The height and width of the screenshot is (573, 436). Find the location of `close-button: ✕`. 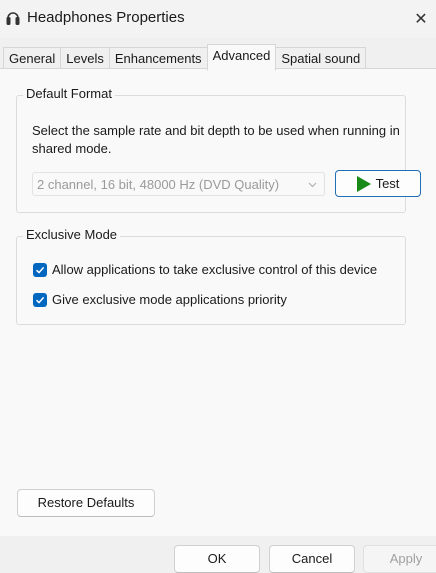

close-button: ✕ is located at coordinates (421, 19).